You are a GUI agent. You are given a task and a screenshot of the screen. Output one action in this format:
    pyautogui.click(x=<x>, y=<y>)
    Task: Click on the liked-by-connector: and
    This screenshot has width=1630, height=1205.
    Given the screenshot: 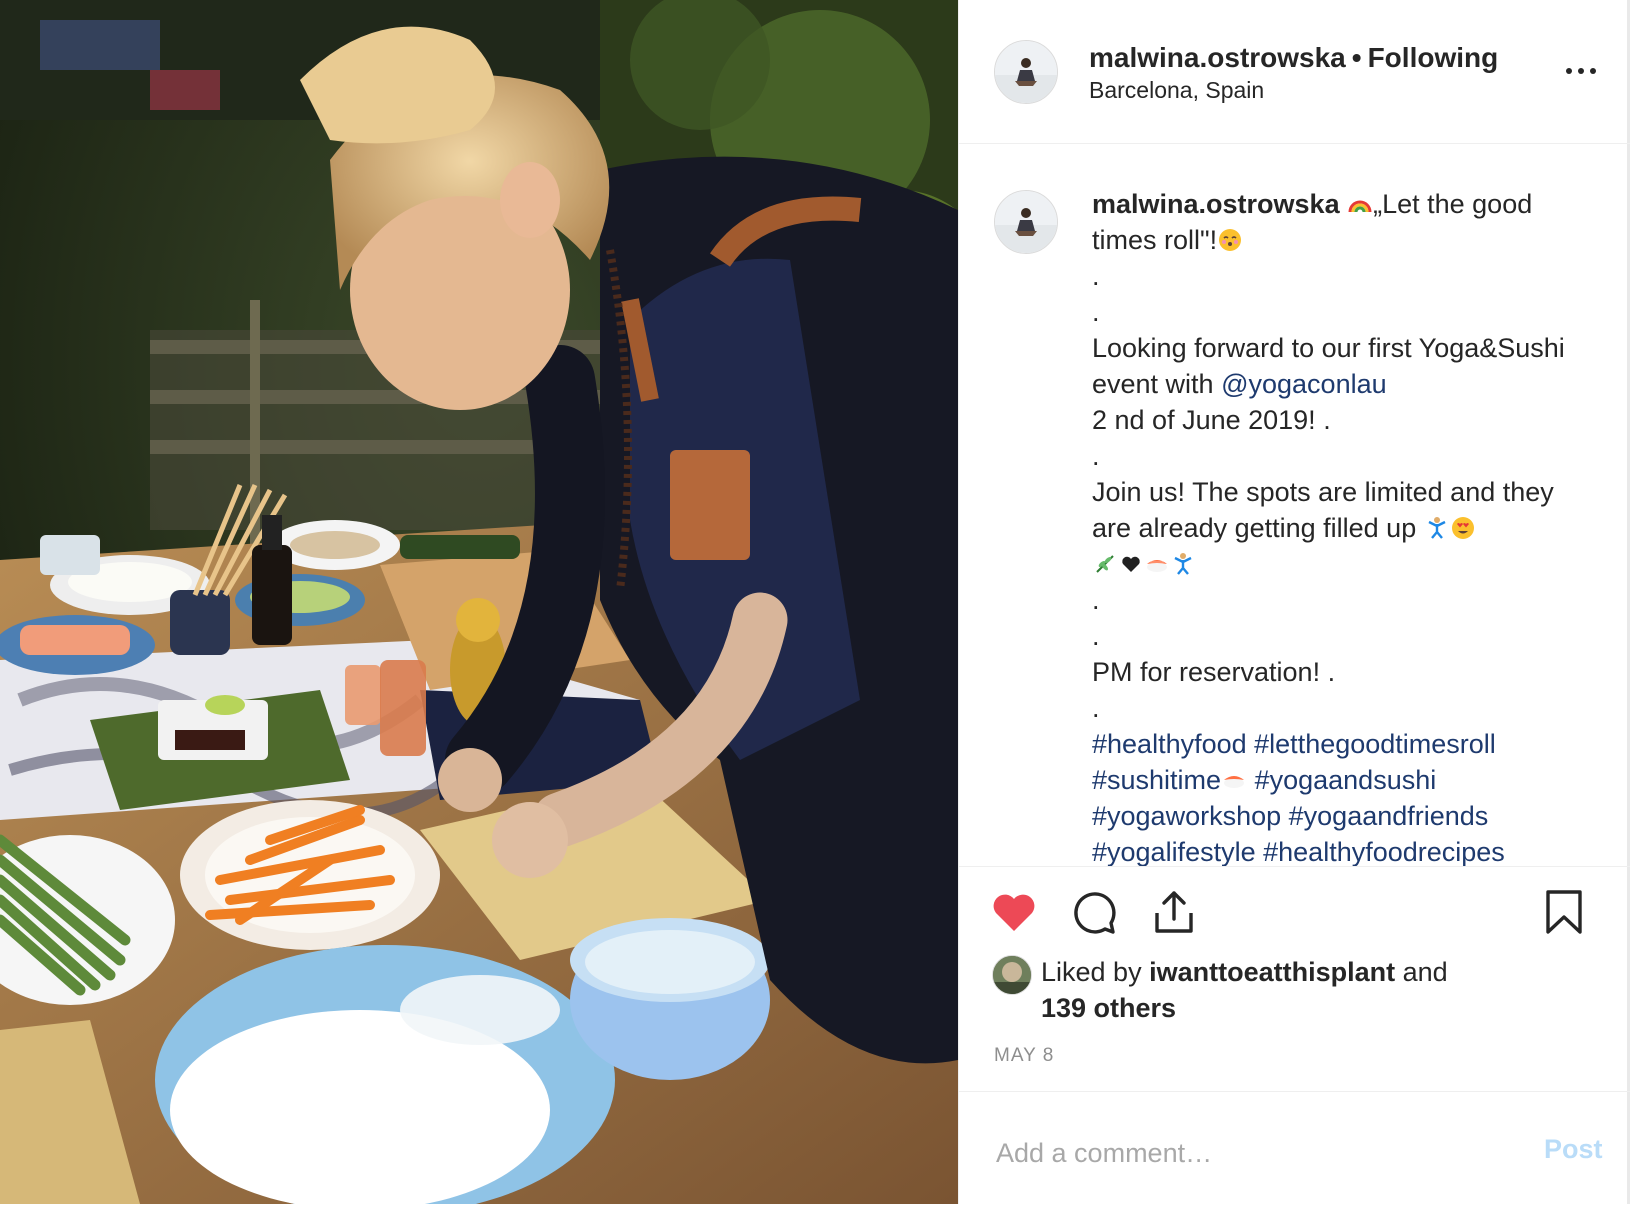 What is the action you would take?
    pyautogui.click(x=1425, y=972)
    